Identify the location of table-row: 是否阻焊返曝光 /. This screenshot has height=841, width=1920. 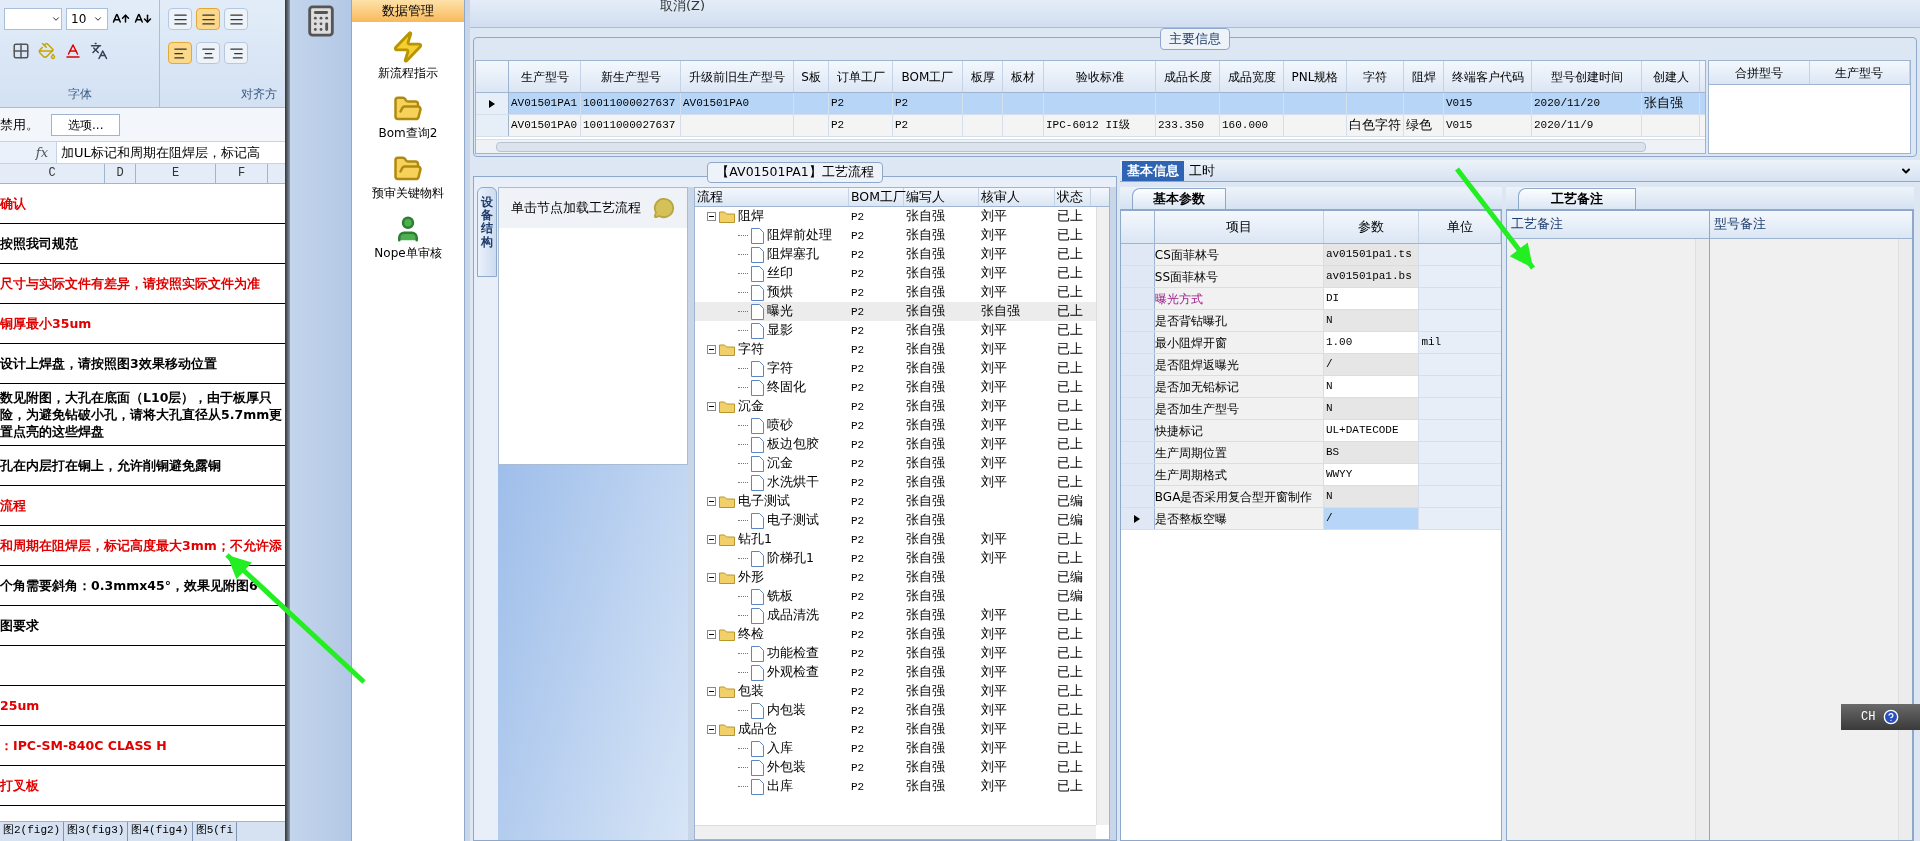
(1311, 365).